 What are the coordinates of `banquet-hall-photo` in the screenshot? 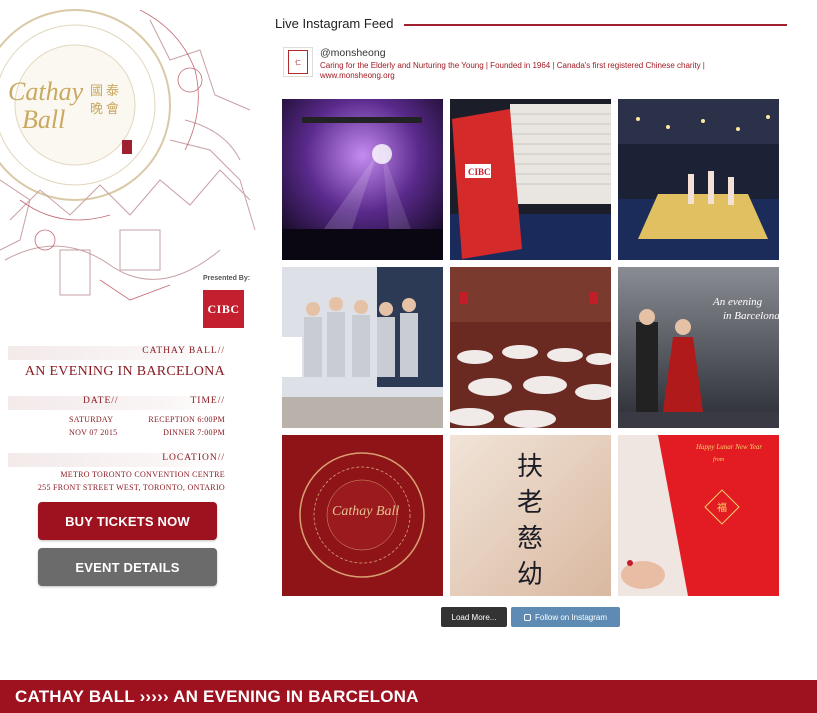 It's located at (530, 347).